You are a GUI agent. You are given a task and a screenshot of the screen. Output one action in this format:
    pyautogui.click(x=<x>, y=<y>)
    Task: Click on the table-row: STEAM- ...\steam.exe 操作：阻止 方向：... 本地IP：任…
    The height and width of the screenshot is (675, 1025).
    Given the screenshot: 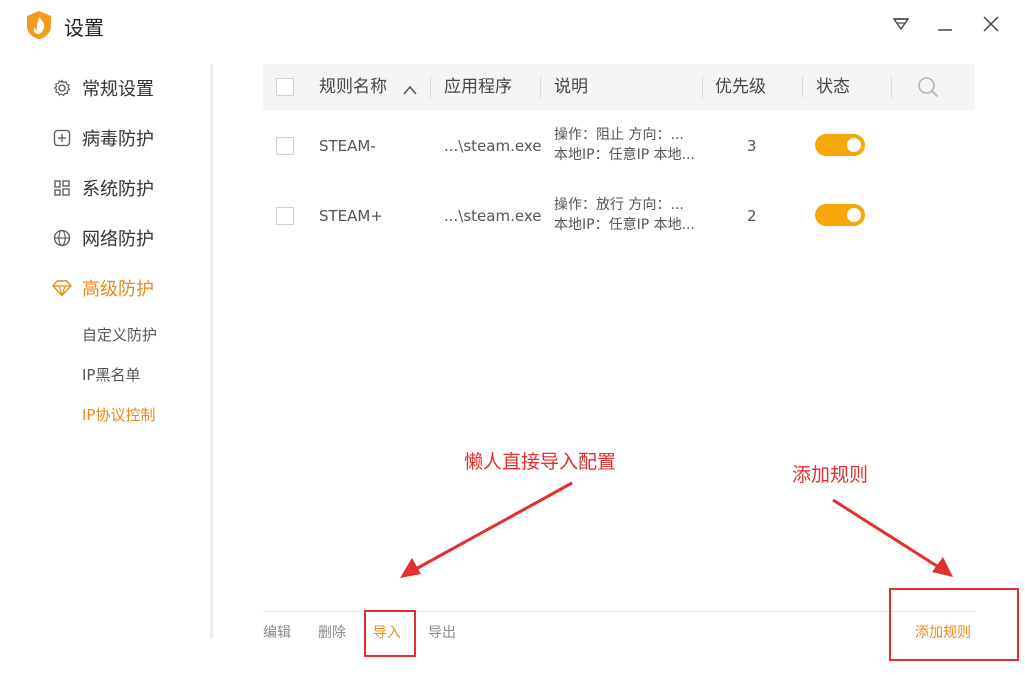 What is the action you would take?
    pyautogui.click(x=619, y=145)
    